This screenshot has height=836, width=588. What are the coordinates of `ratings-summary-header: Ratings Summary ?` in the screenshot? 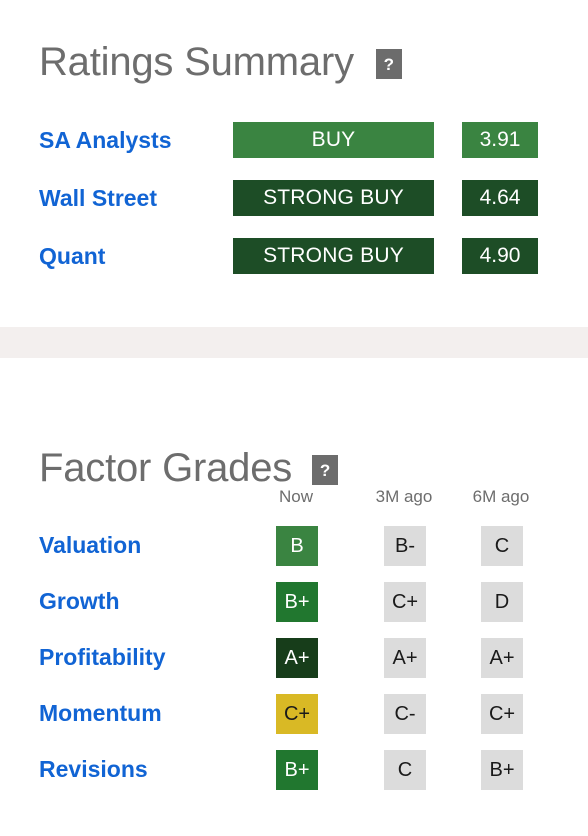 It's located at (220, 62).